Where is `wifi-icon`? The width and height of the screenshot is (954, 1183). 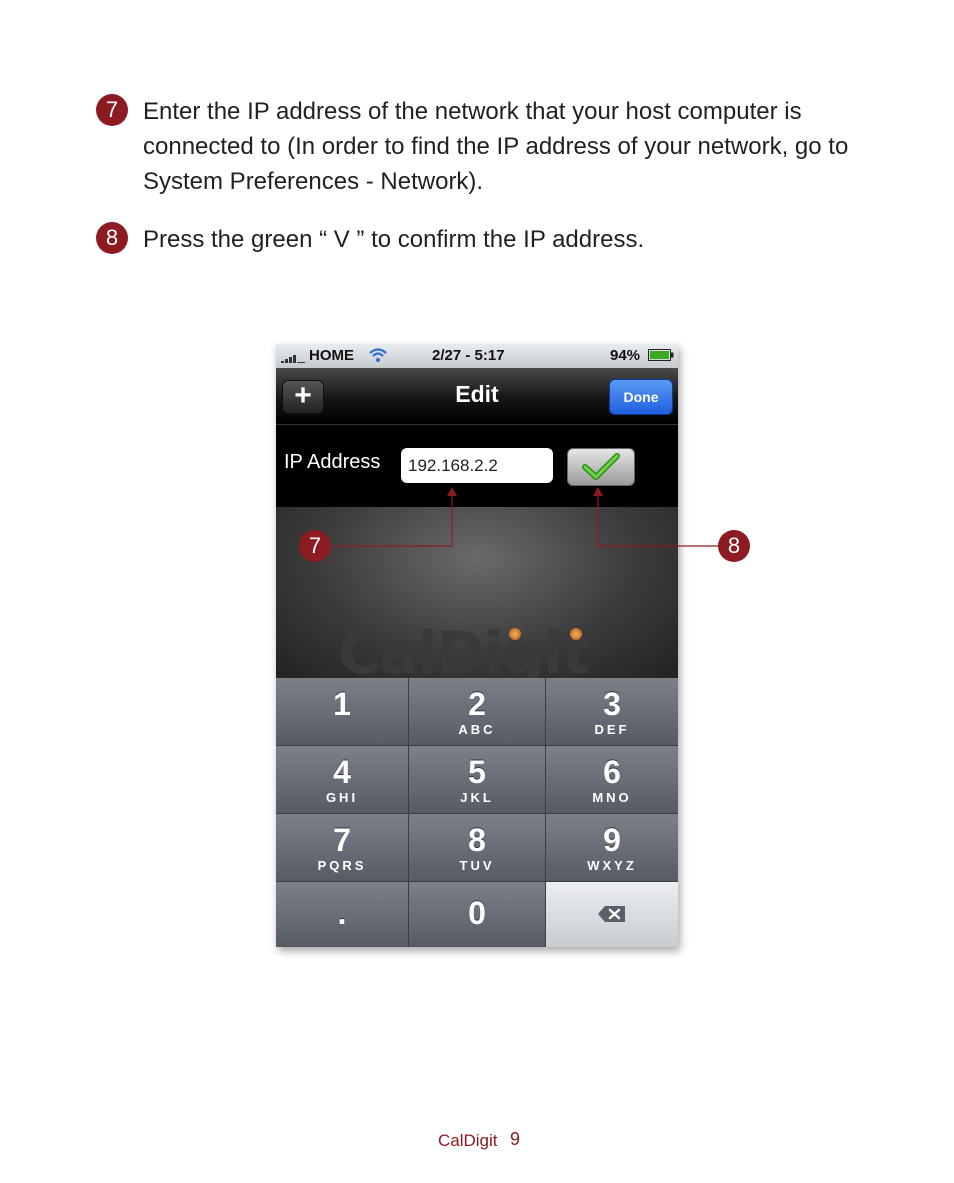
wifi-icon is located at coordinates (378, 355).